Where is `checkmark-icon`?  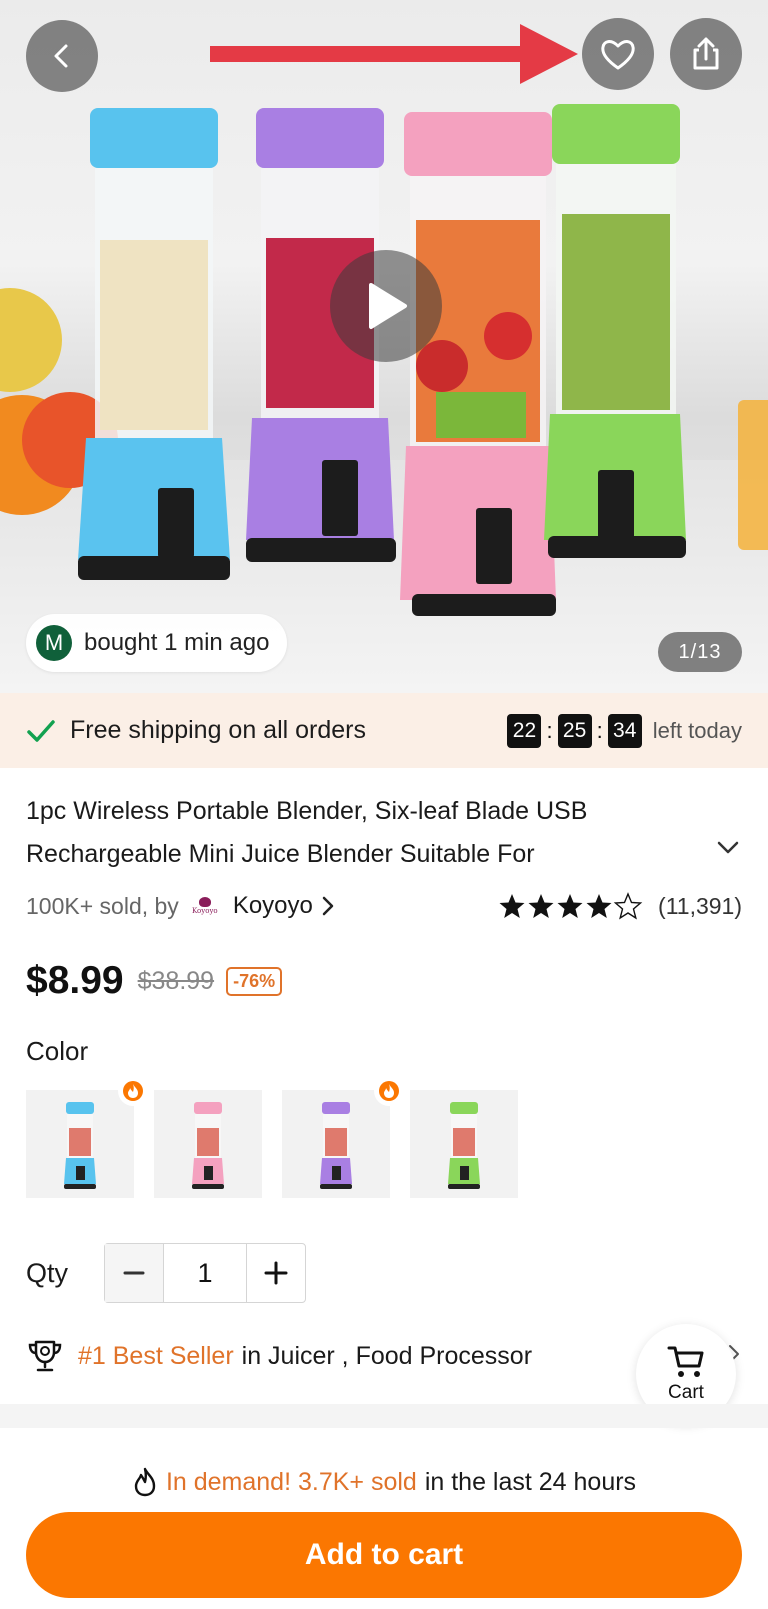
checkmark-icon is located at coordinates (41, 730).